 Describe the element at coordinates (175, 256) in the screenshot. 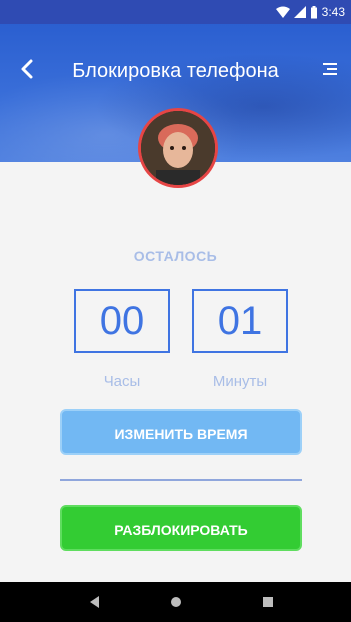

I see `remaining-label: ОСТАЛОСЬ` at that location.